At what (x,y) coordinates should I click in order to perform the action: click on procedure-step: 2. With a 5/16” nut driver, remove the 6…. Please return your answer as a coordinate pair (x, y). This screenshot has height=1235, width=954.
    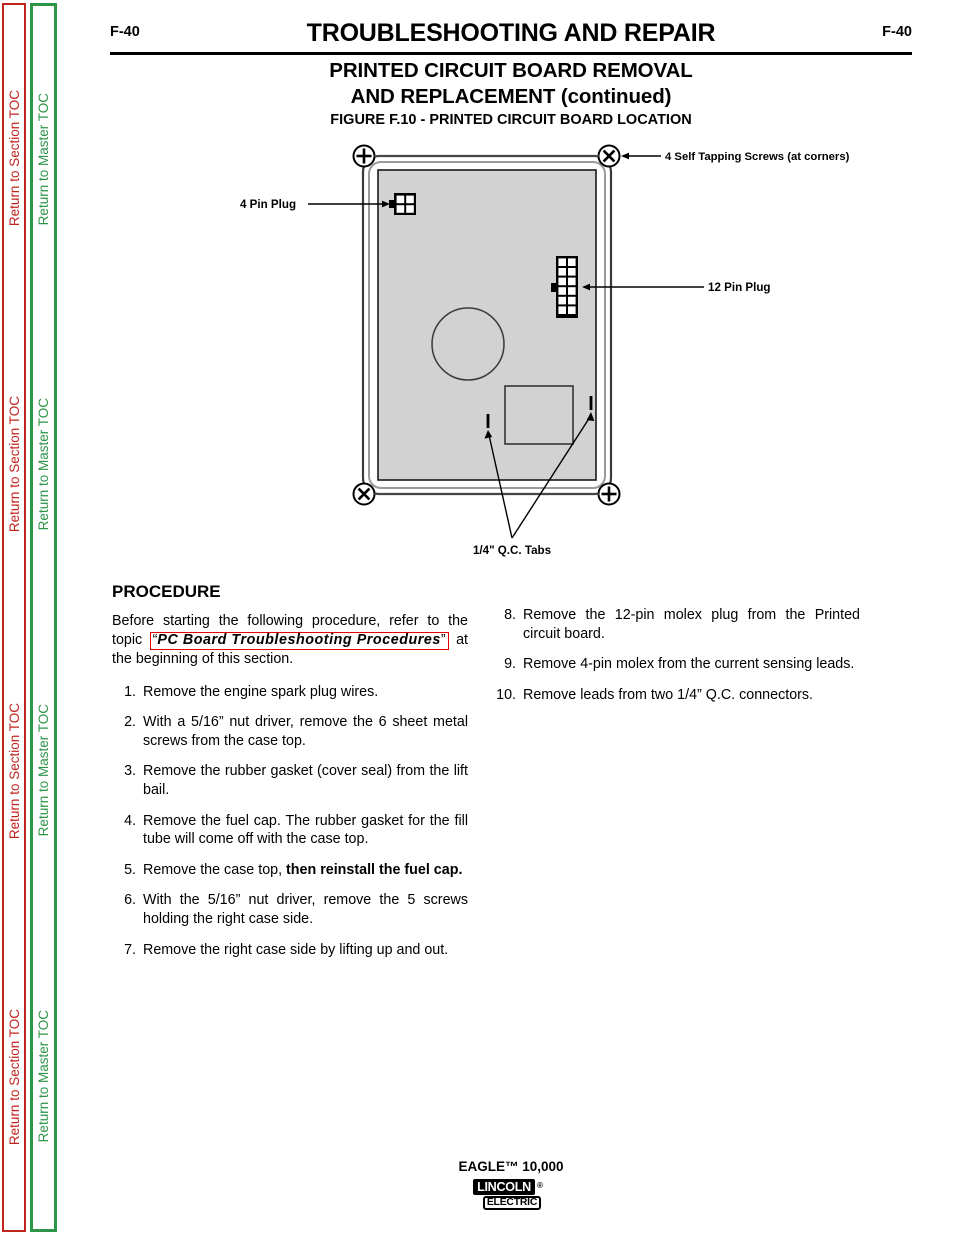
    Looking at the image, I should click on (290, 731).